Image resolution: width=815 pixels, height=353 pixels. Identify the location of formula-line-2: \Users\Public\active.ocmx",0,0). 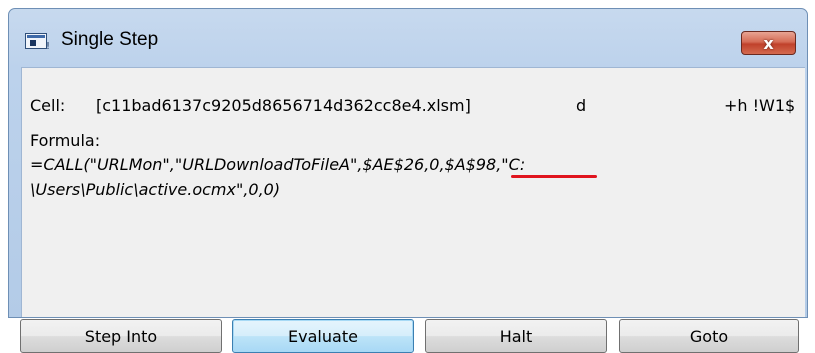
(155, 189).